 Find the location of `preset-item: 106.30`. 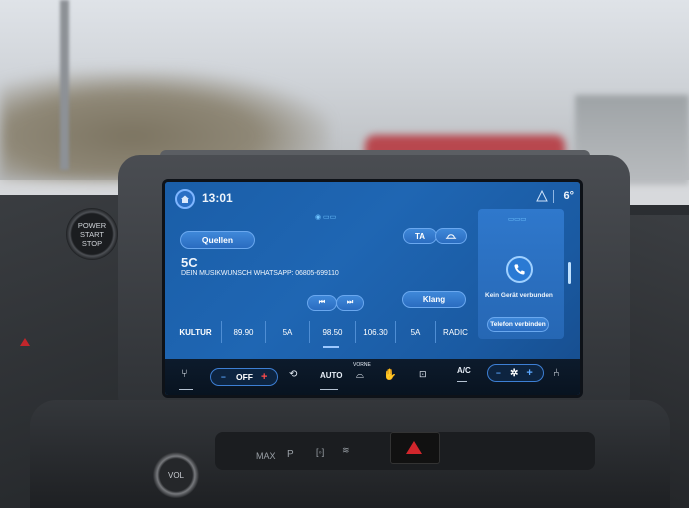

preset-item: 106.30 is located at coordinates (376, 332).